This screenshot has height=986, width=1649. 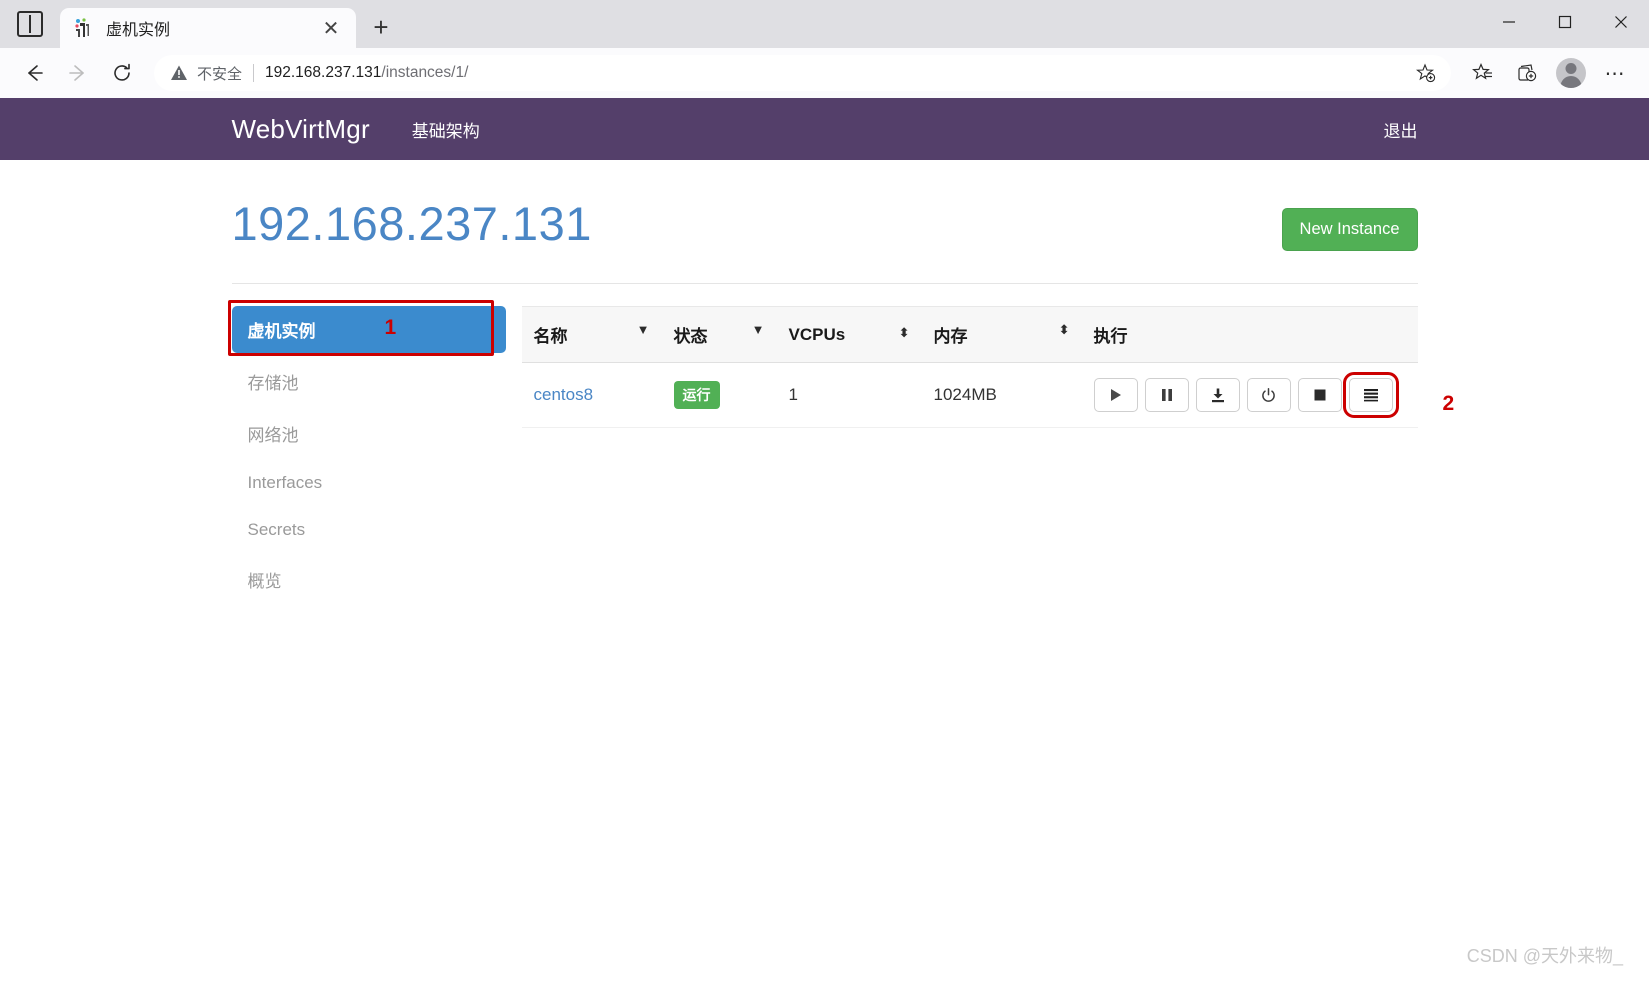 What do you see at coordinates (1426, 73) in the screenshot?
I see `add-favorite-icon` at bounding box center [1426, 73].